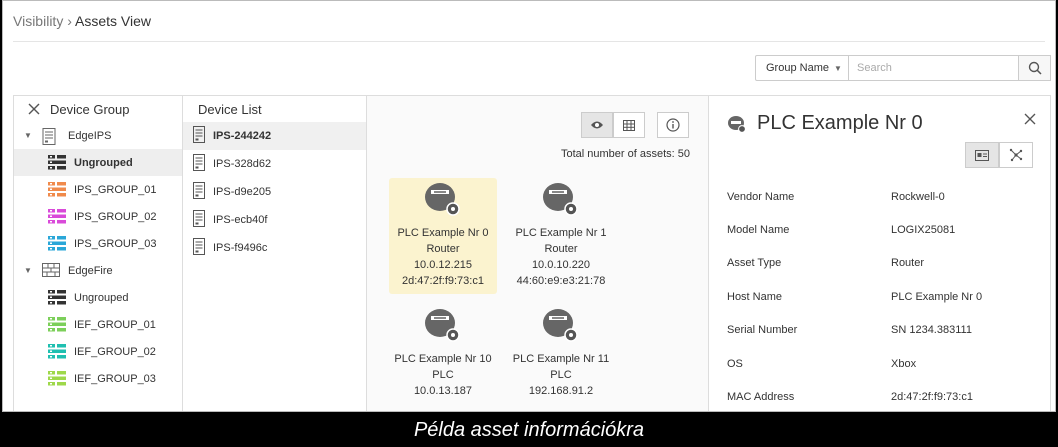 The height and width of the screenshot is (447, 1058). What do you see at coordinates (443, 233) in the screenshot?
I see `asset-card-name: PLC Example Nr 0` at bounding box center [443, 233].